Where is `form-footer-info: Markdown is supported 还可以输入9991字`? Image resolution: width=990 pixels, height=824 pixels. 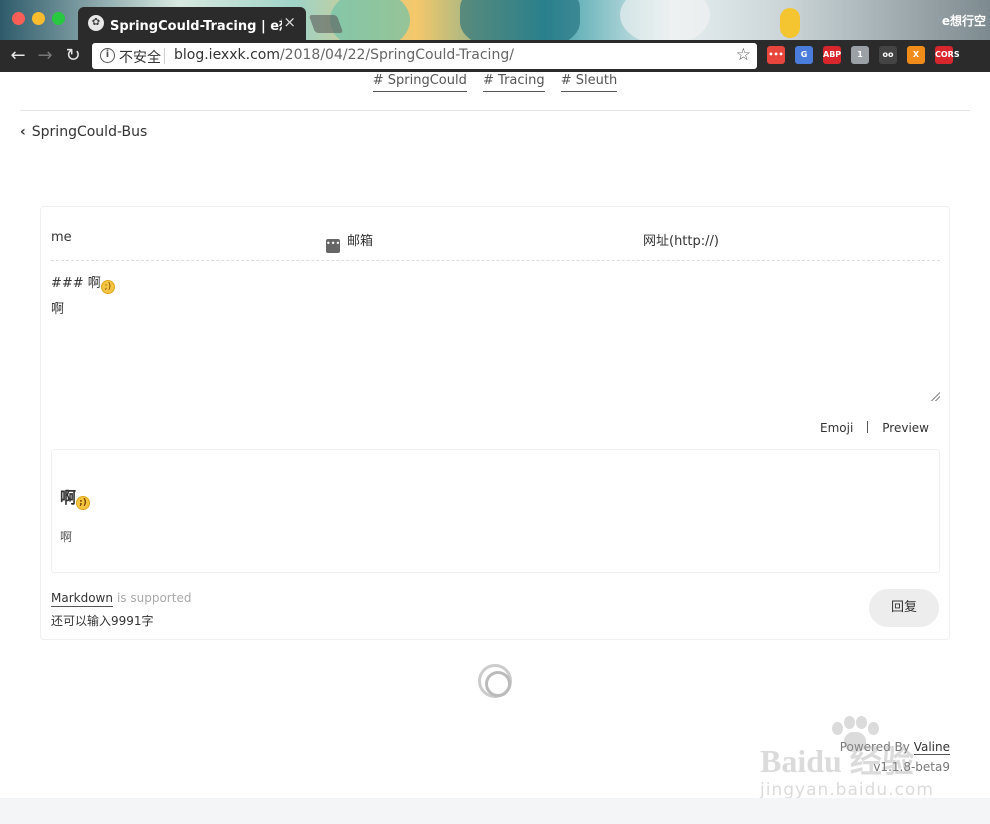 form-footer-info: Markdown is supported 还可以输入9991字 is located at coordinates (121, 610).